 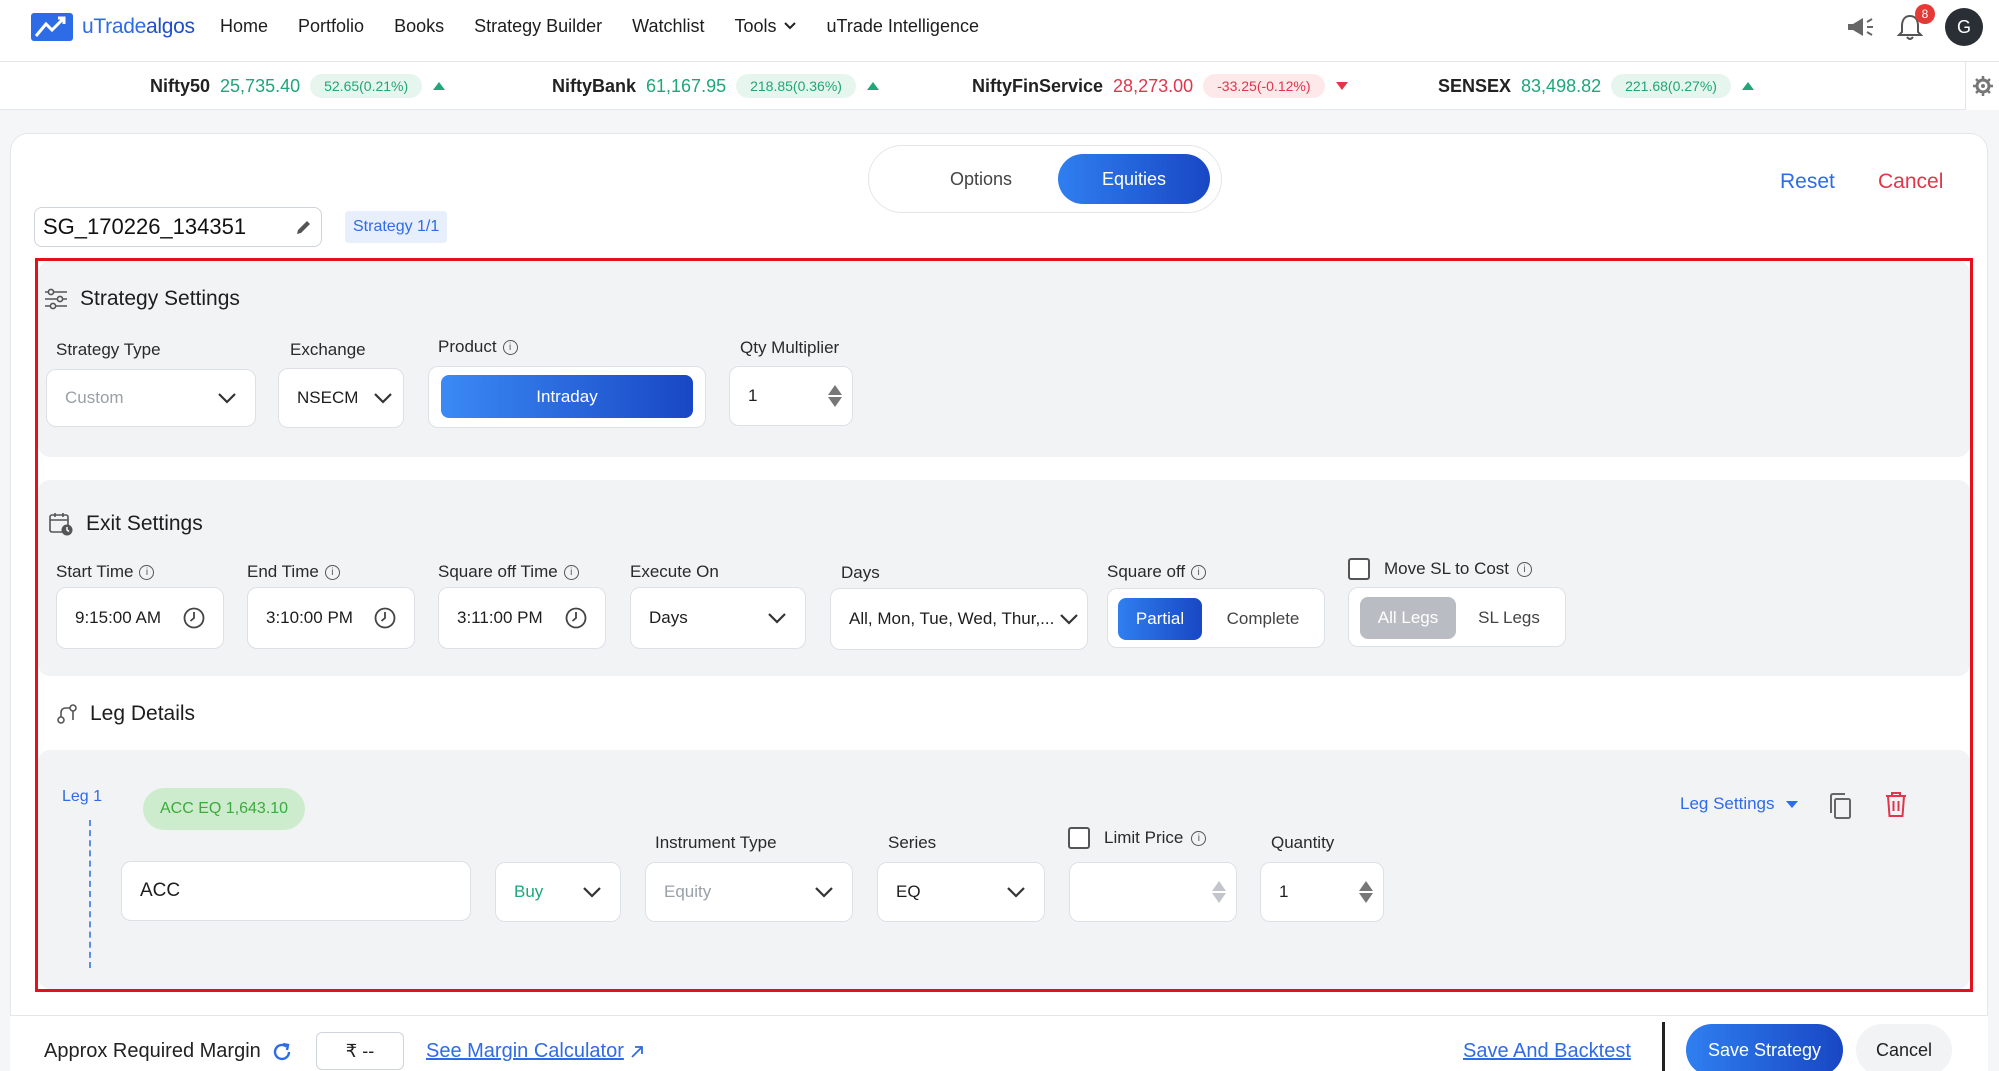 I want to click on top-right-actions: 8 G, so click(x=1914, y=25).